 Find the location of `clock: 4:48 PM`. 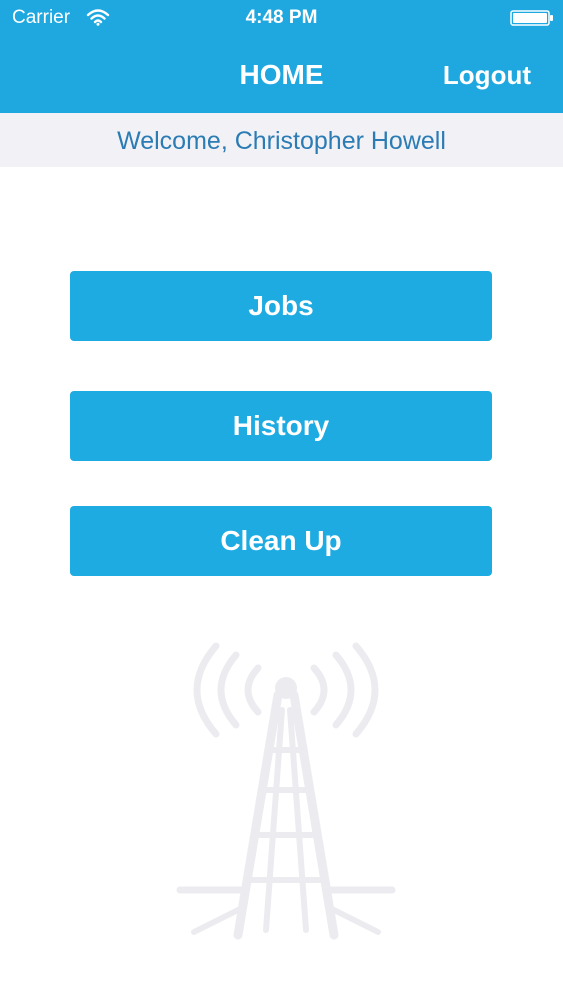

clock: 4:48 PM is located at coordinates (281, 17).